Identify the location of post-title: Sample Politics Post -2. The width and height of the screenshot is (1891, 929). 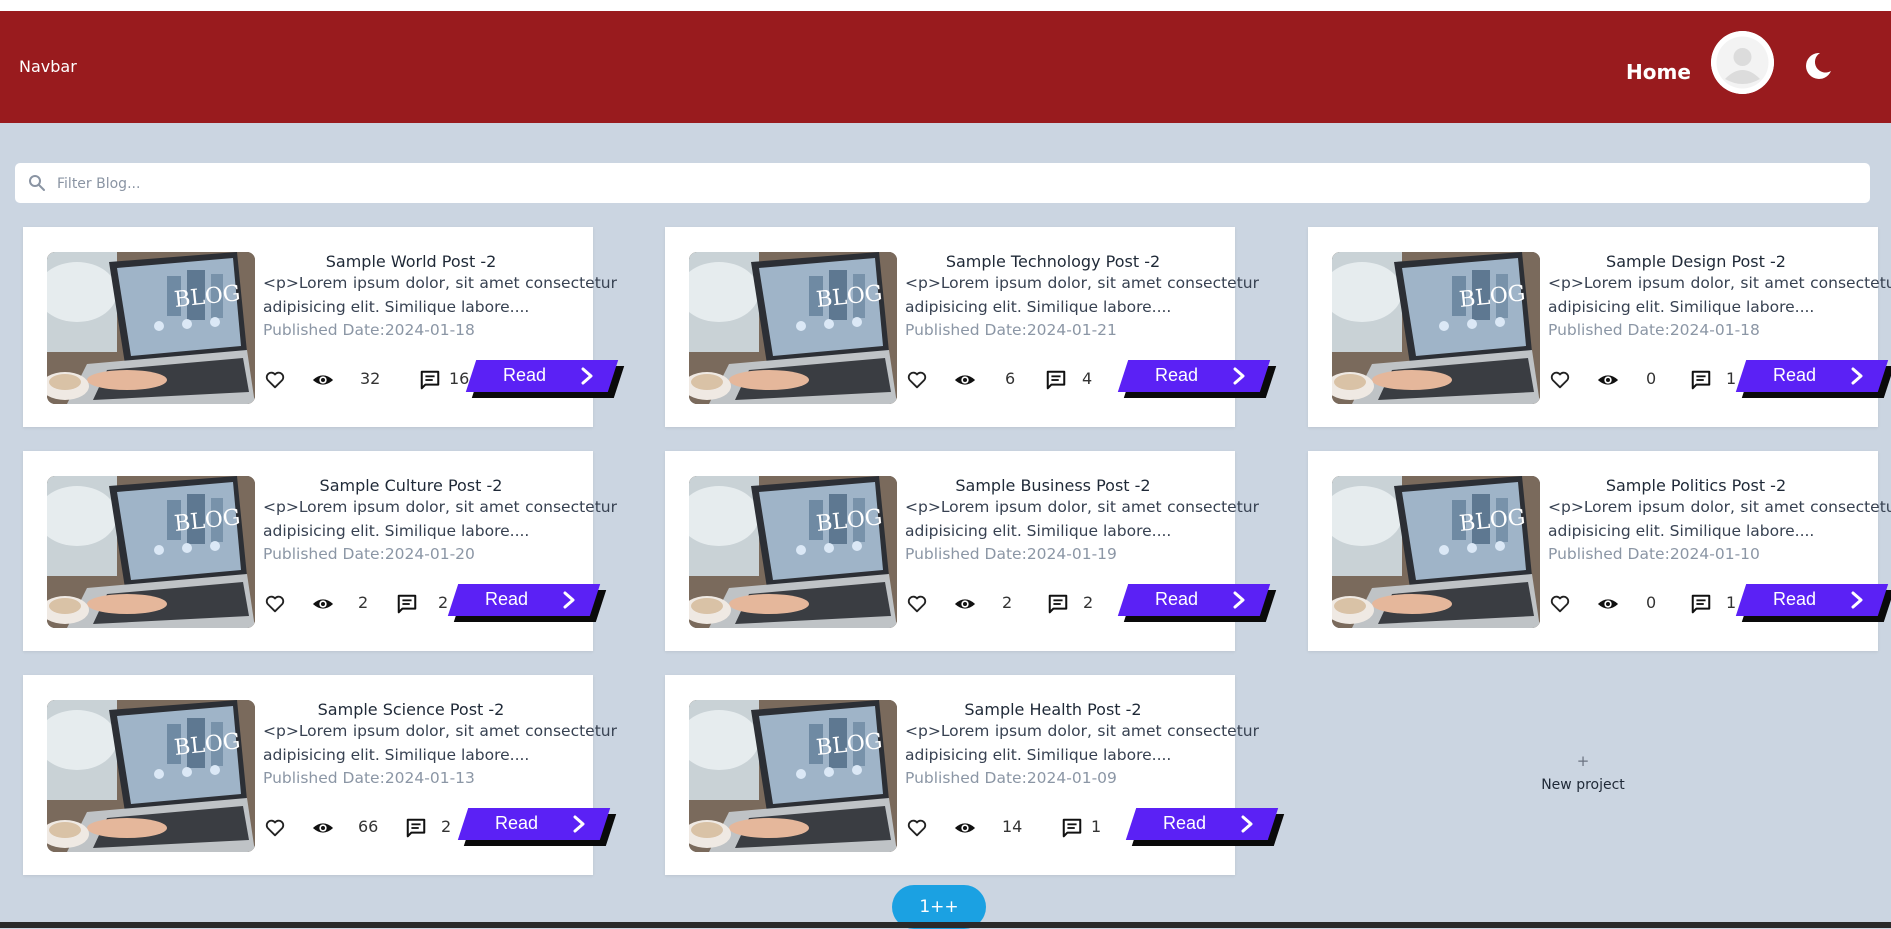
(1696, 485).